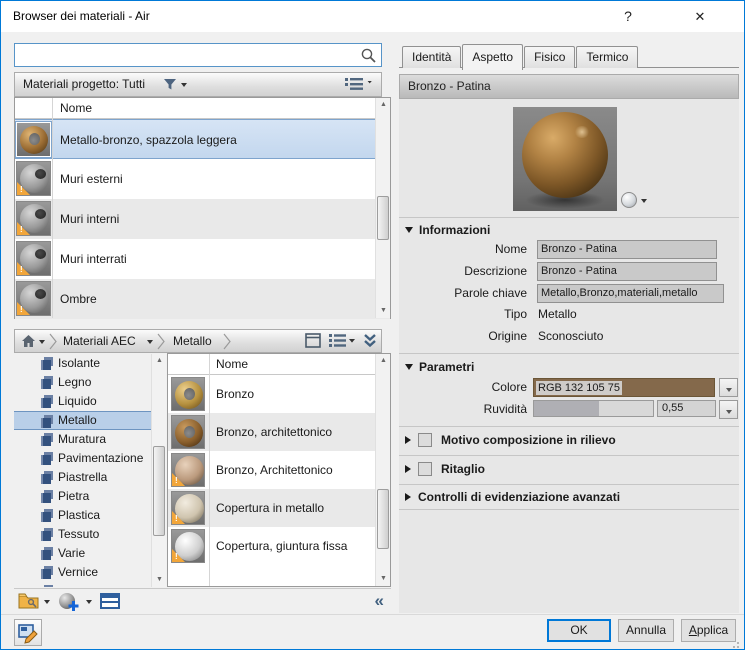 This screenshot has height=650, width=745. I want to click on section-parametri: Parametri, so click(439, 367).